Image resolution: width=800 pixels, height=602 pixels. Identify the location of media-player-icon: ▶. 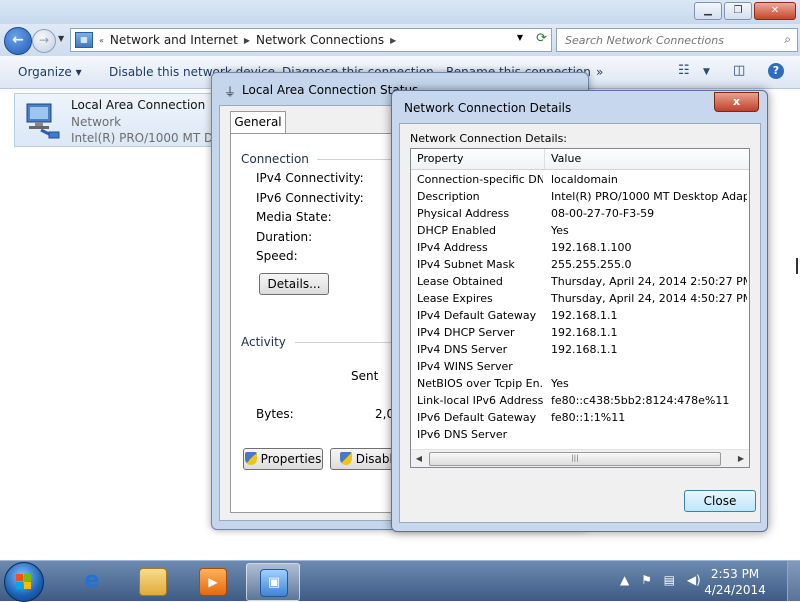
(213, 582).